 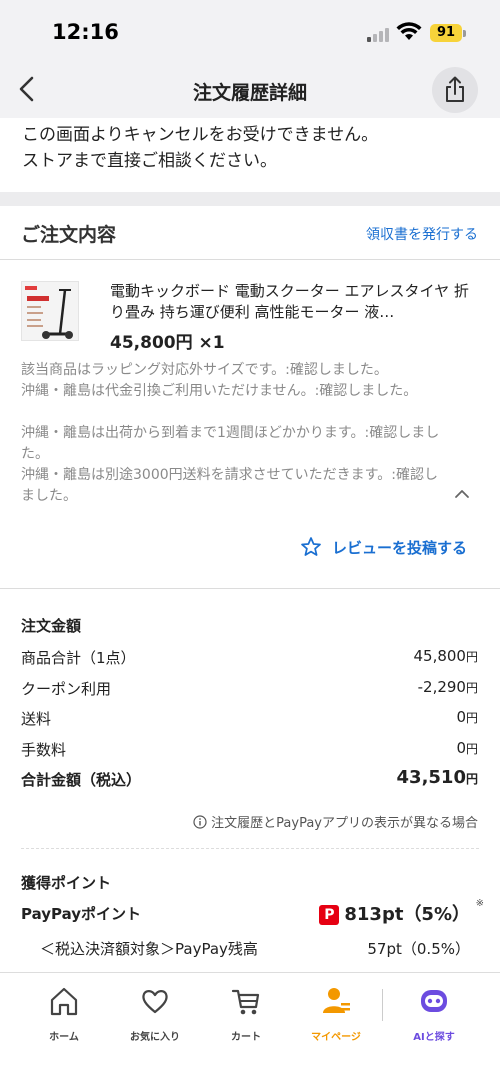 I want to click on post-review-button: レビューを投稿する, so click(x=390, y=547).